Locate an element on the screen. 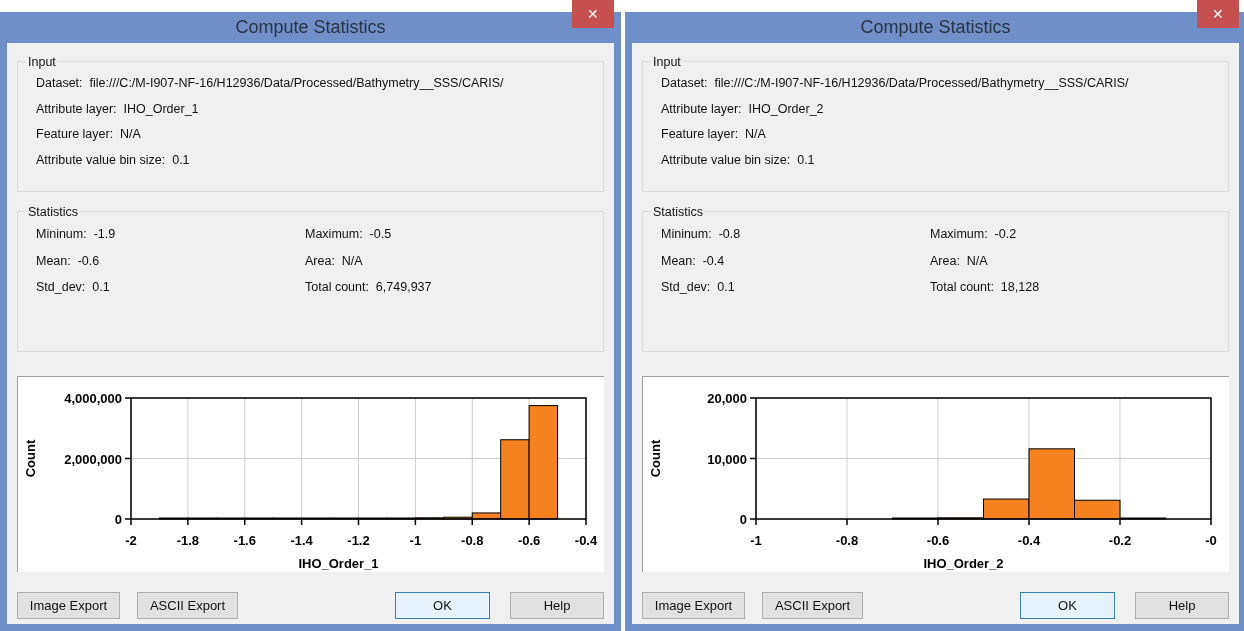 The height and width of the screenshot is (631, 1244). stat-text: Maximum: -0.2 is located at coordinates (974, 234).